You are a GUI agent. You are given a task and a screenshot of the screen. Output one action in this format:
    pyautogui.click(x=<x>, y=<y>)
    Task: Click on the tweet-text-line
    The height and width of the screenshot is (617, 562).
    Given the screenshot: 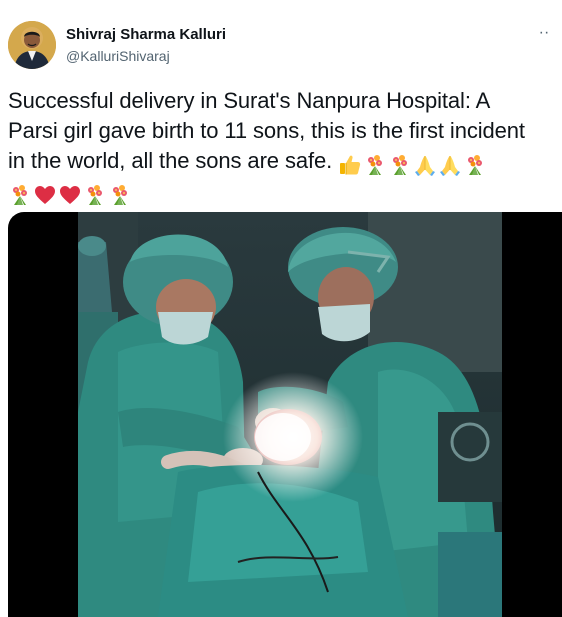 What is the action you would take?
    pyautogui.click(x=281, y=191)
    